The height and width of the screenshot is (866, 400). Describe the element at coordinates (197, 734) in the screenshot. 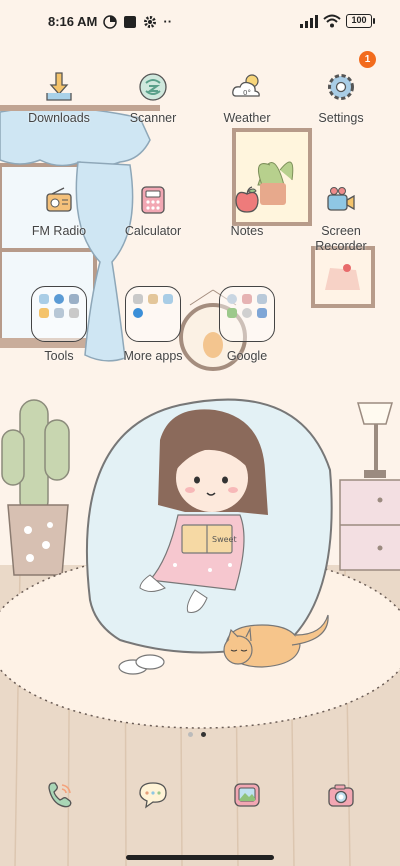

I see `page-indicator` at that location.